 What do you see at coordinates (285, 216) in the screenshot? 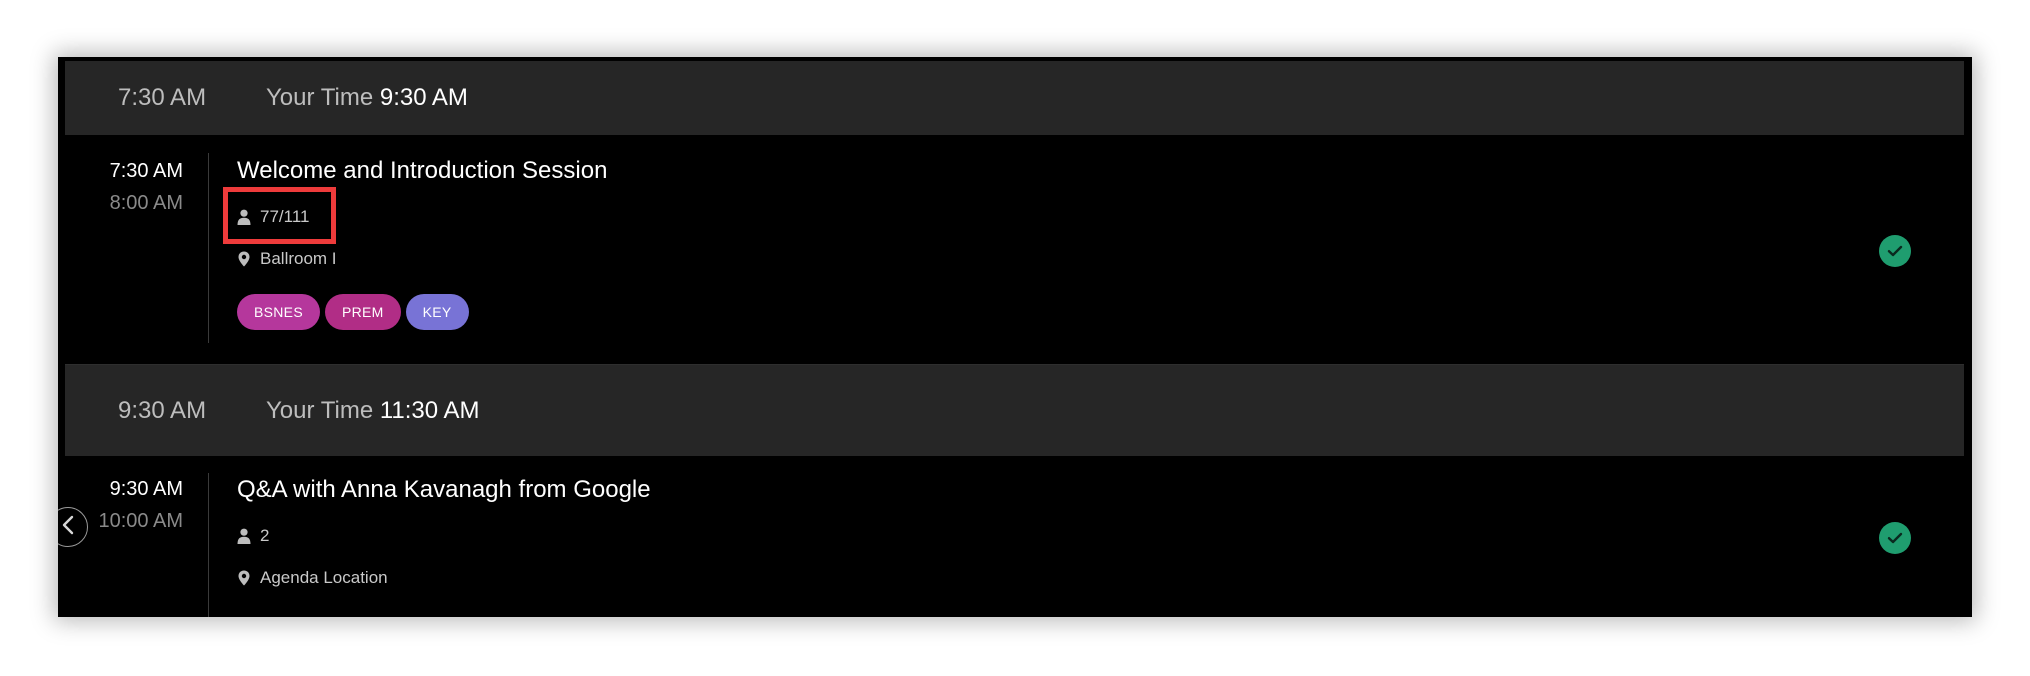
I see `attendee-count-value: 77/111` at bounding box center [285, 216].